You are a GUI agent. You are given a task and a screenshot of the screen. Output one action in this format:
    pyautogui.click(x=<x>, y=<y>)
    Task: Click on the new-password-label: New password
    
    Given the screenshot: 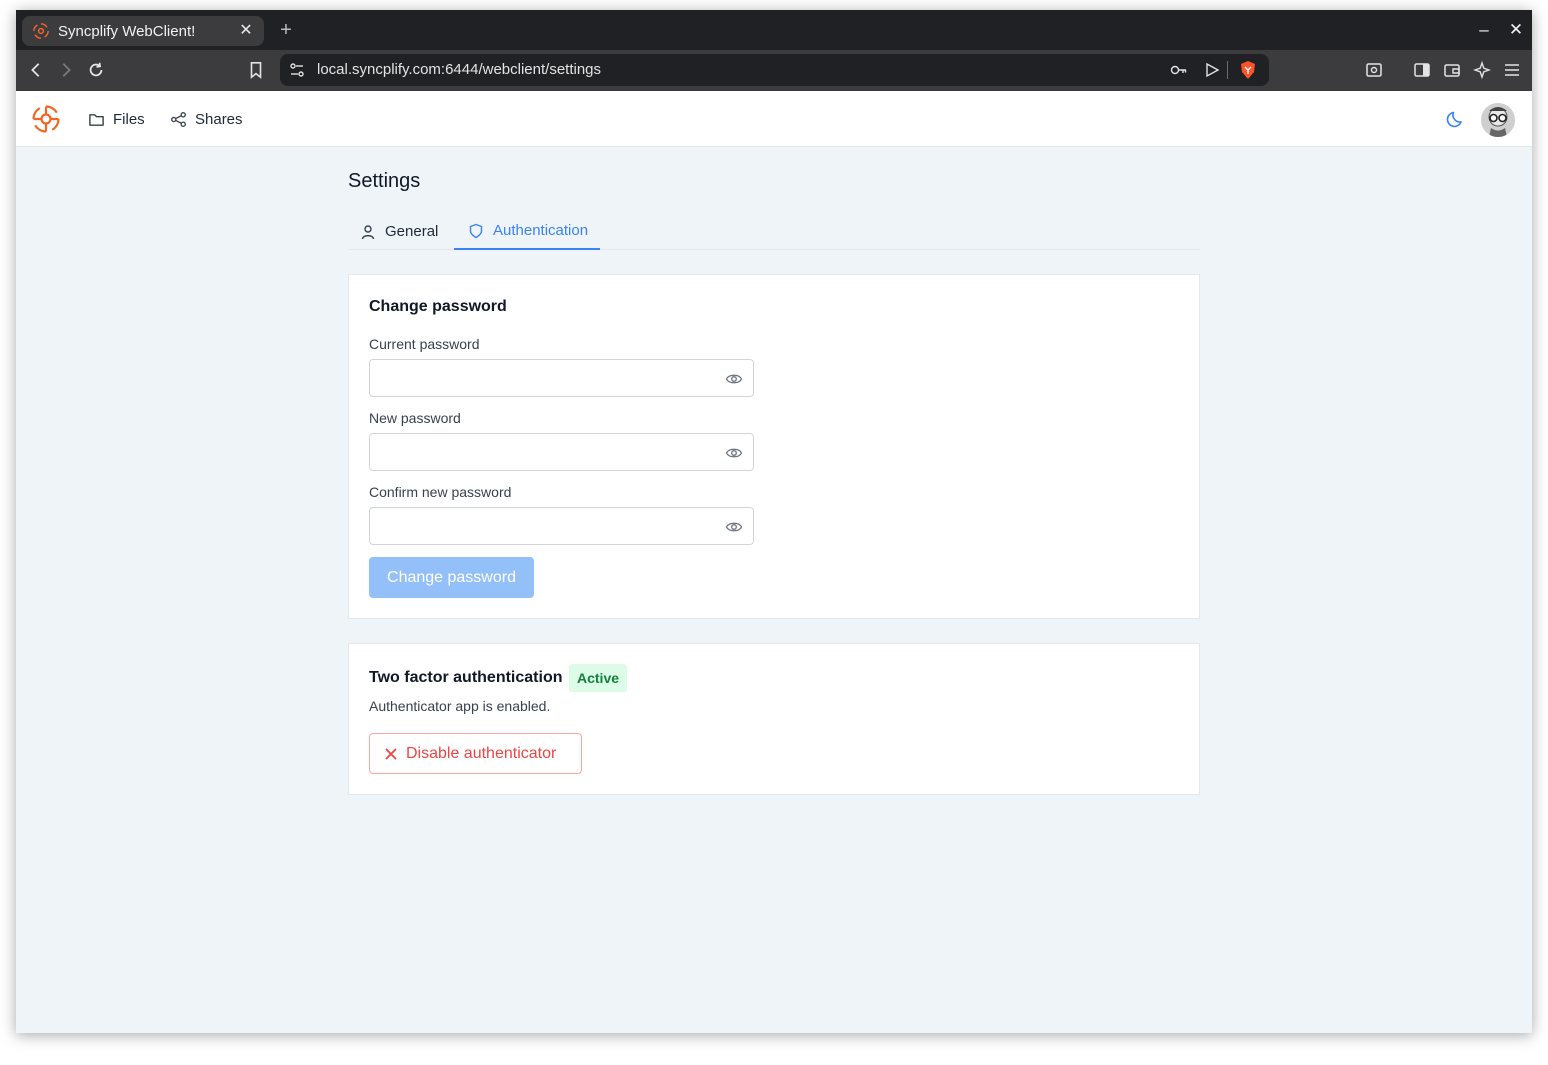 What is the action you would take?
    pyautogui.click(x=415, y=418)
    